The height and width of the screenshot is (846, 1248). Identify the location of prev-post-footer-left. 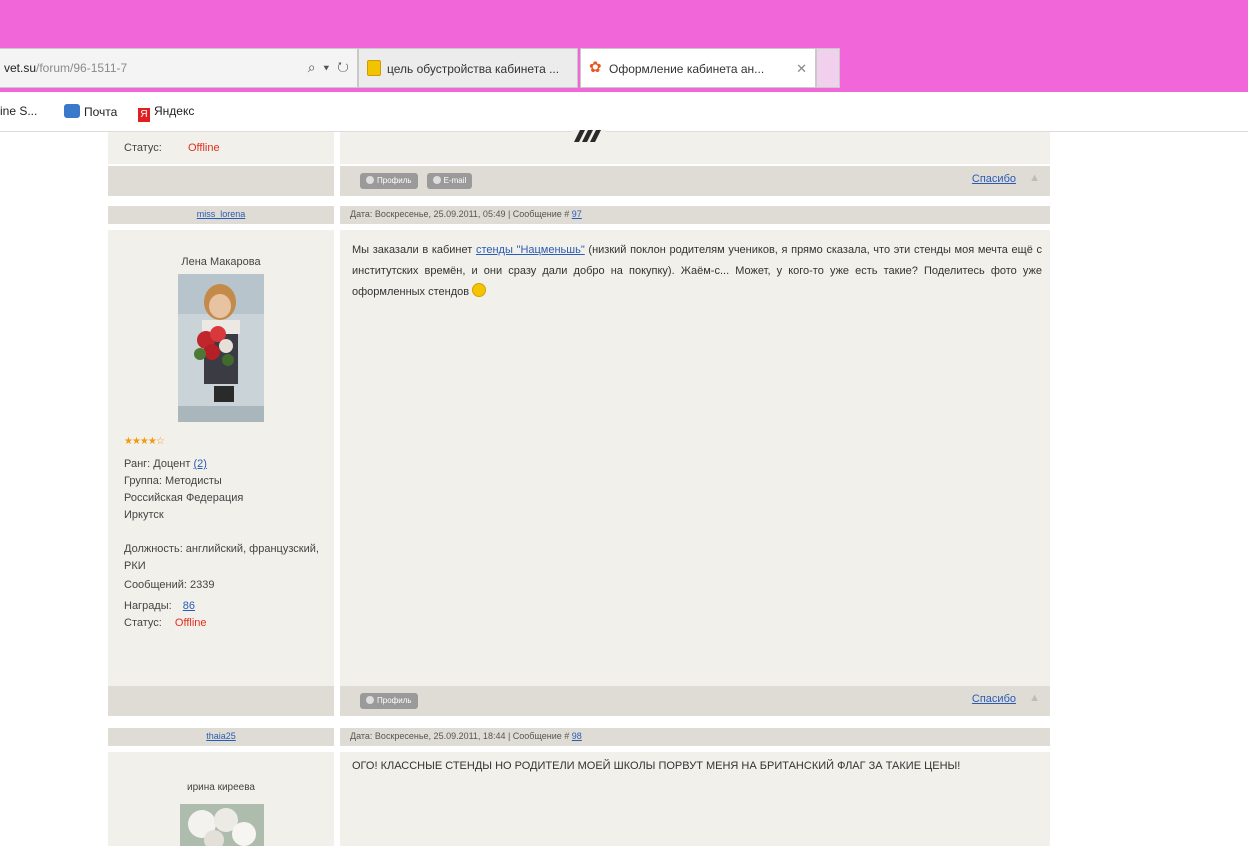
(221, 181).